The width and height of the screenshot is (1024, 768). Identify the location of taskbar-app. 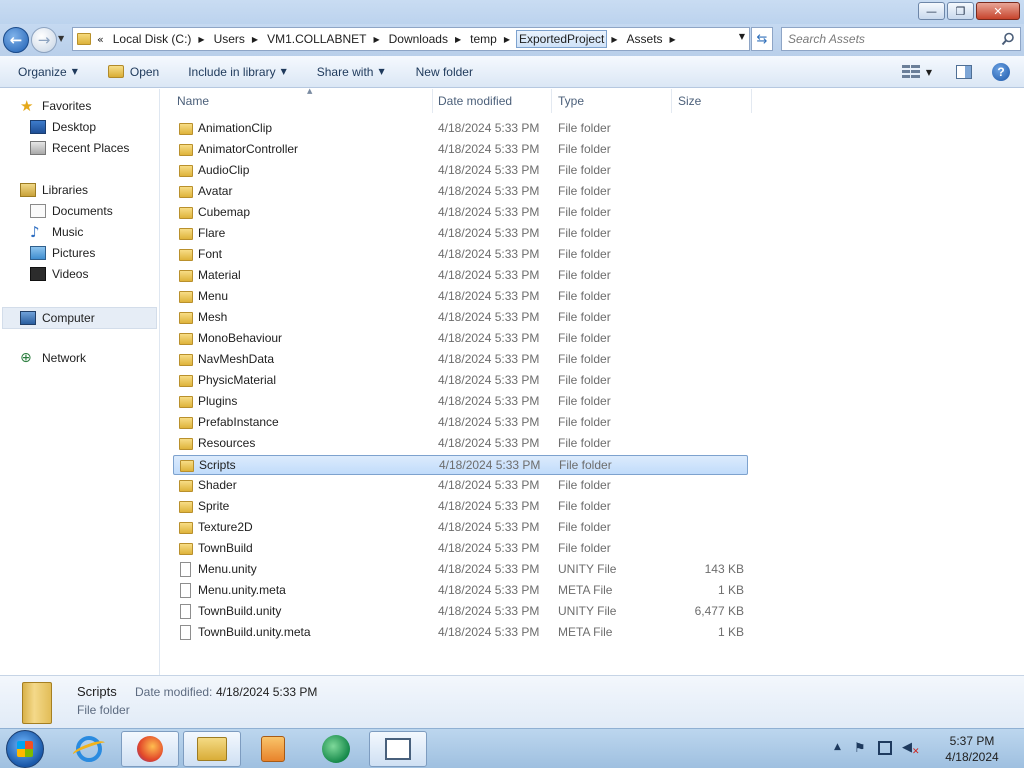
(336, 749).